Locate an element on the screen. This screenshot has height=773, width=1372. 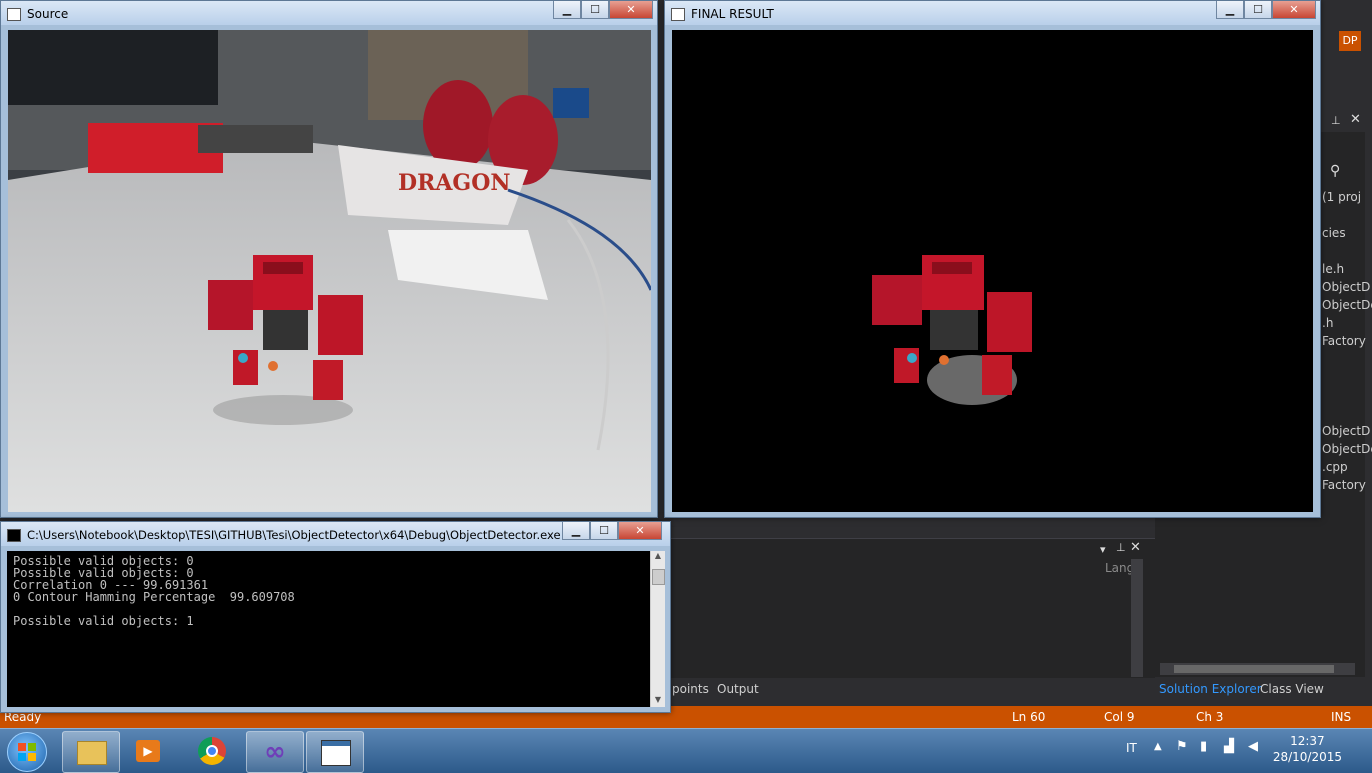
tab-breakpoints: points is located at coordinates (690, 689).